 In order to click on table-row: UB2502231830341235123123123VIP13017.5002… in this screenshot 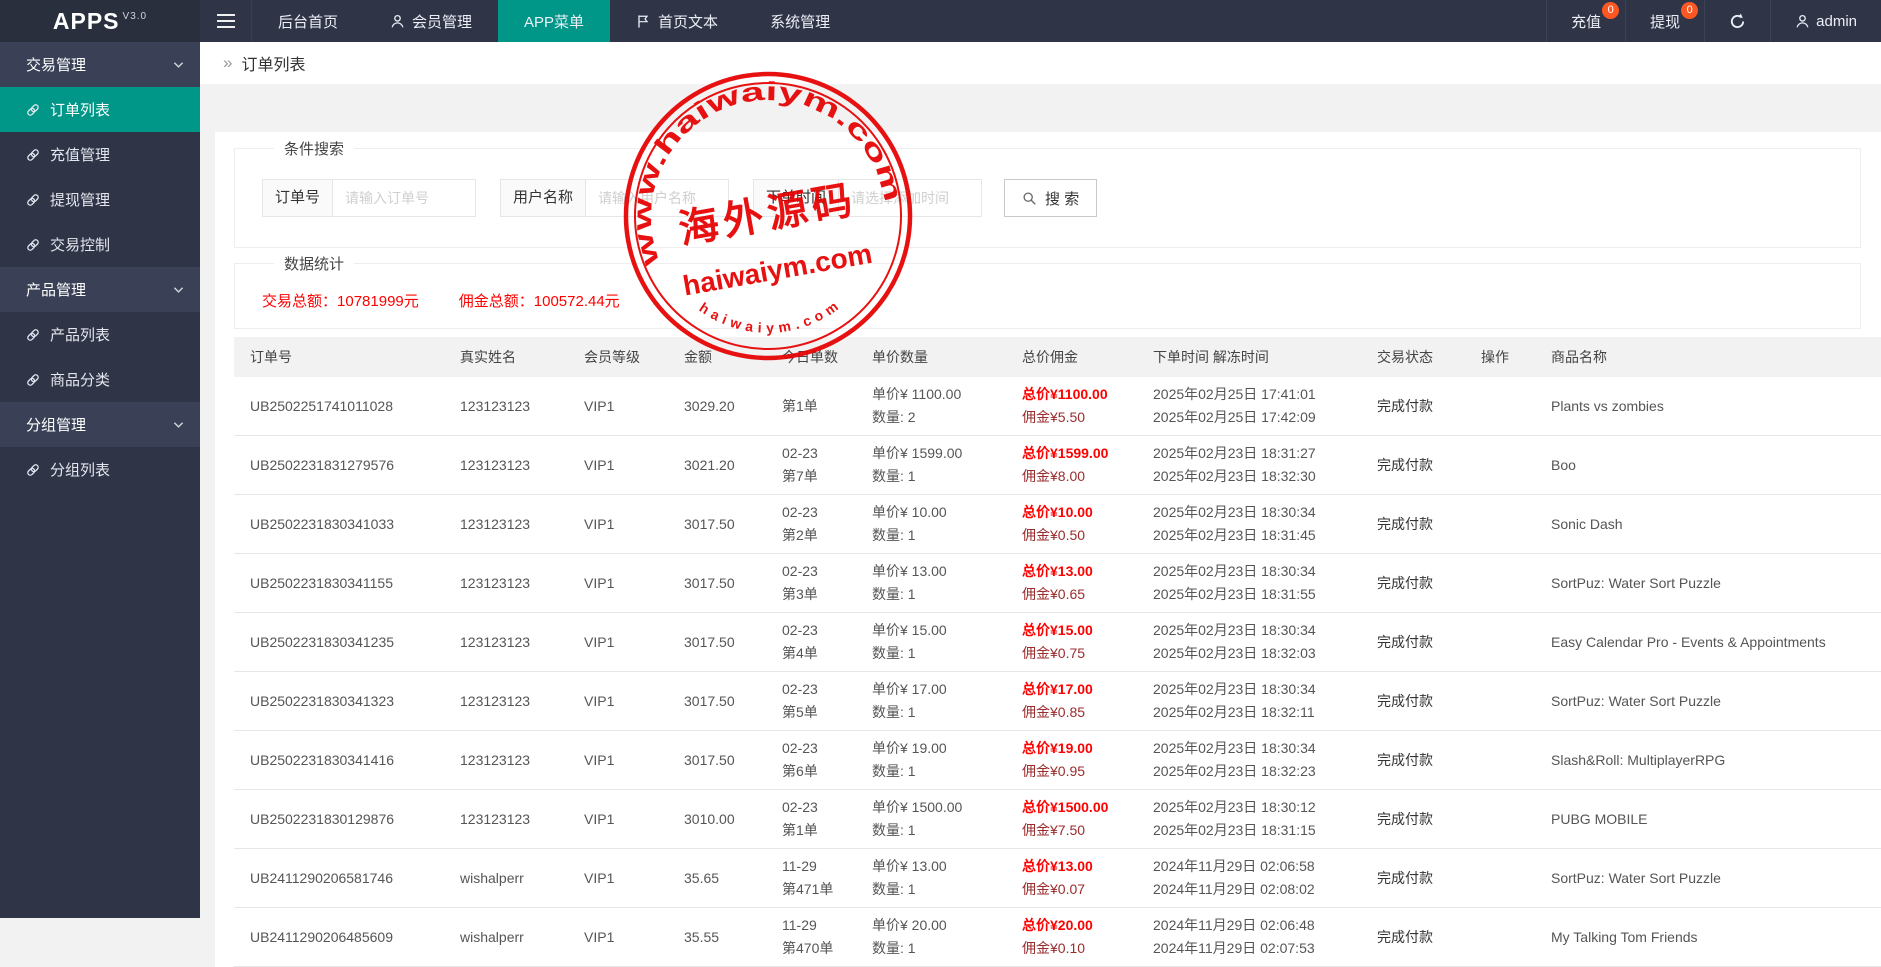, I will do `click(1057, 642)`.